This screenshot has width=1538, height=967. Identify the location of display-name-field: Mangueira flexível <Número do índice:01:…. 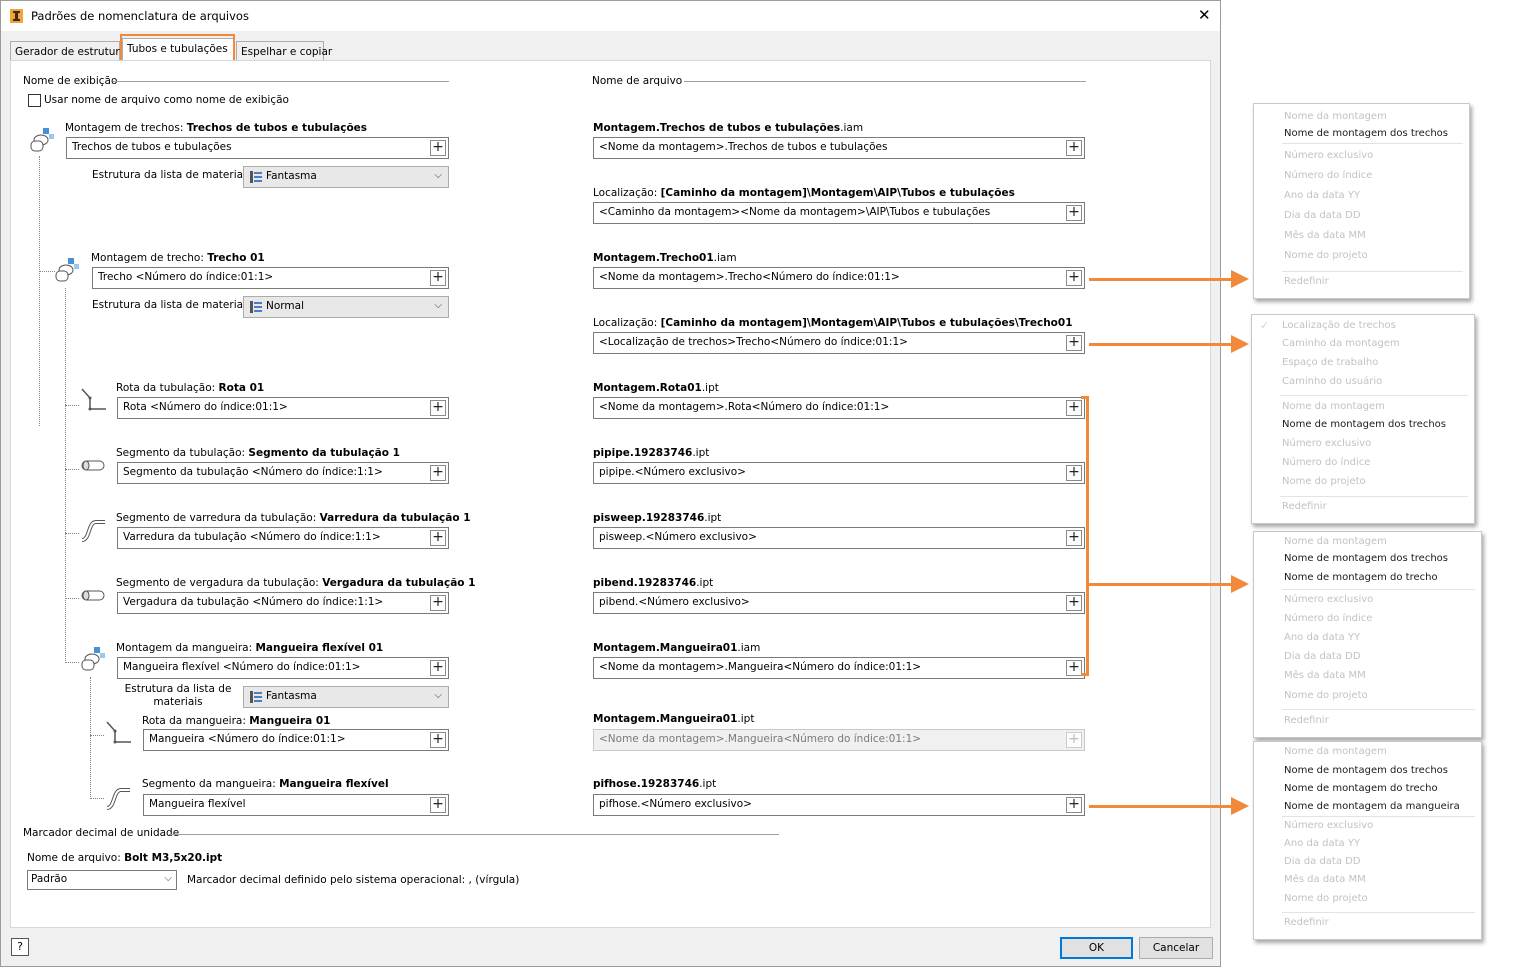
(283, 668).